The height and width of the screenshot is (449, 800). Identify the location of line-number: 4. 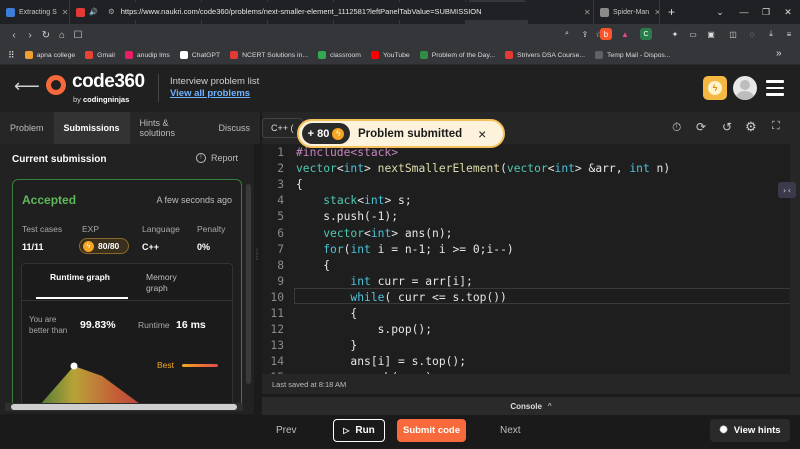
(280, 201).